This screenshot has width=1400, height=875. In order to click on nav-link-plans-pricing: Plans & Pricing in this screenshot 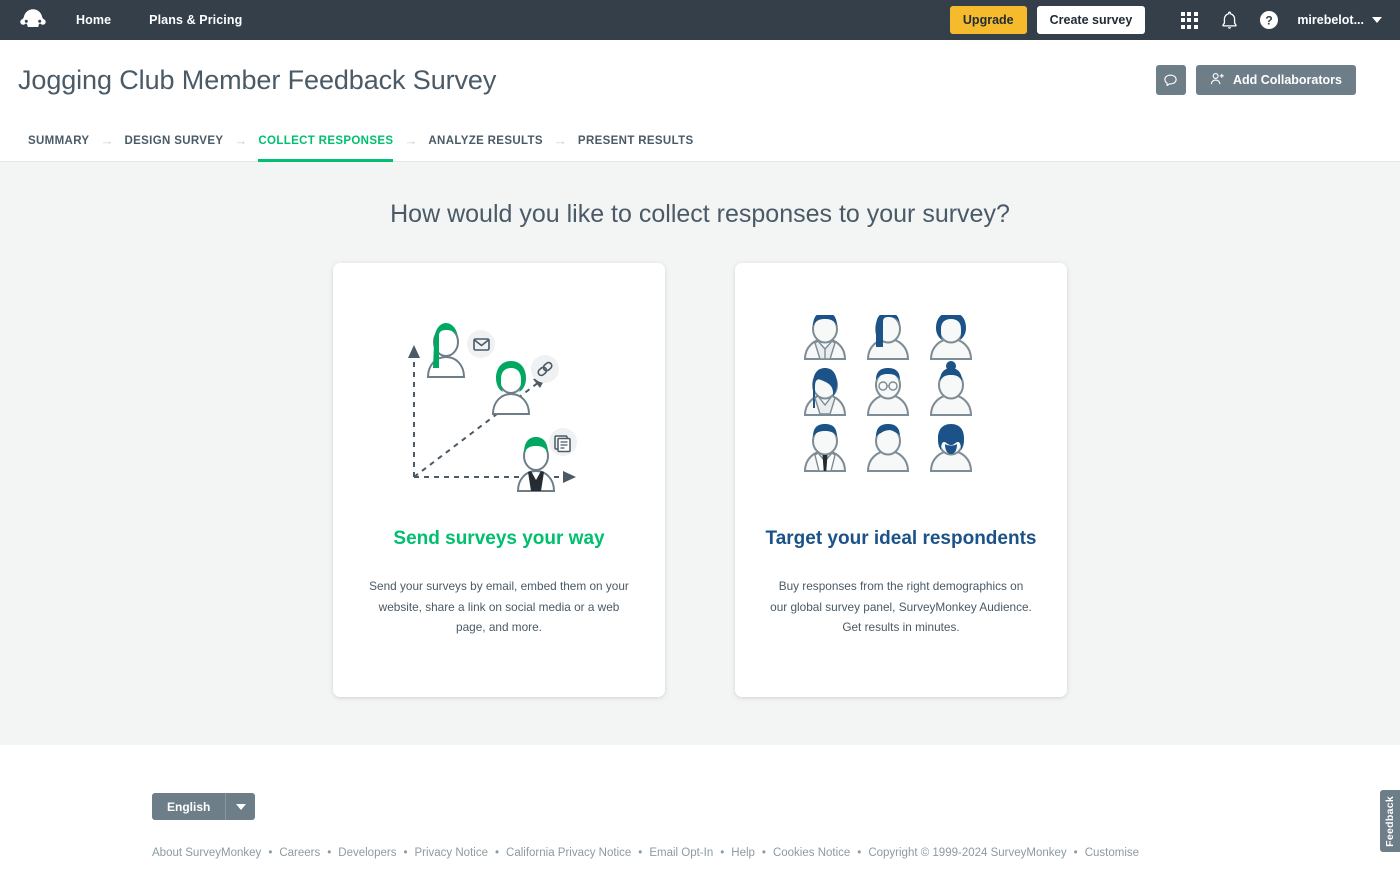, I will do `click(195, 20)`.